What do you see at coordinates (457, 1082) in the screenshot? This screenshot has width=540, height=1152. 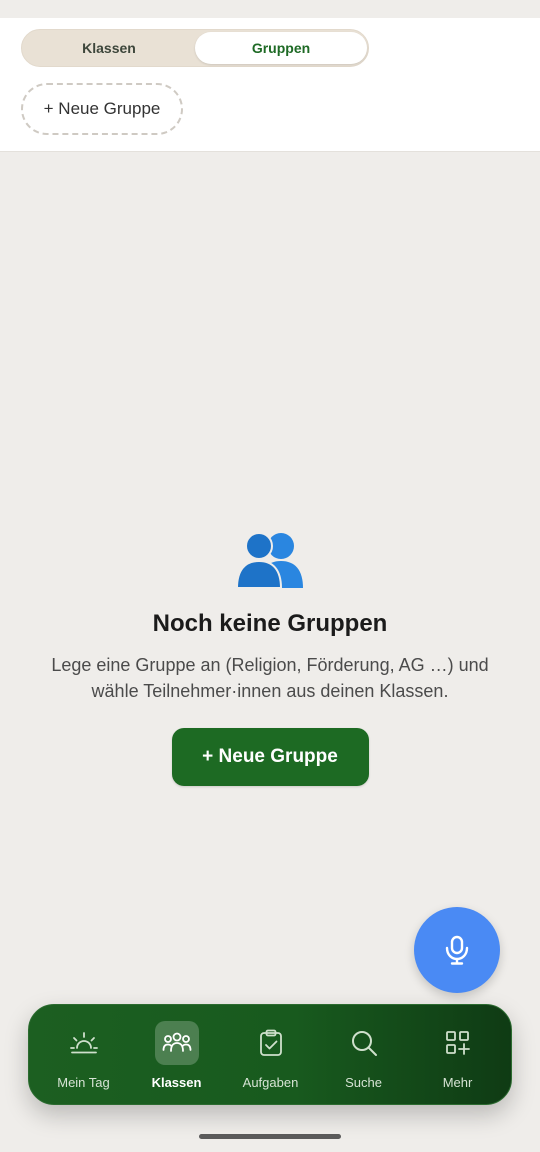 I see `nav-label: Mehr` at bounding box center [457, 1082].